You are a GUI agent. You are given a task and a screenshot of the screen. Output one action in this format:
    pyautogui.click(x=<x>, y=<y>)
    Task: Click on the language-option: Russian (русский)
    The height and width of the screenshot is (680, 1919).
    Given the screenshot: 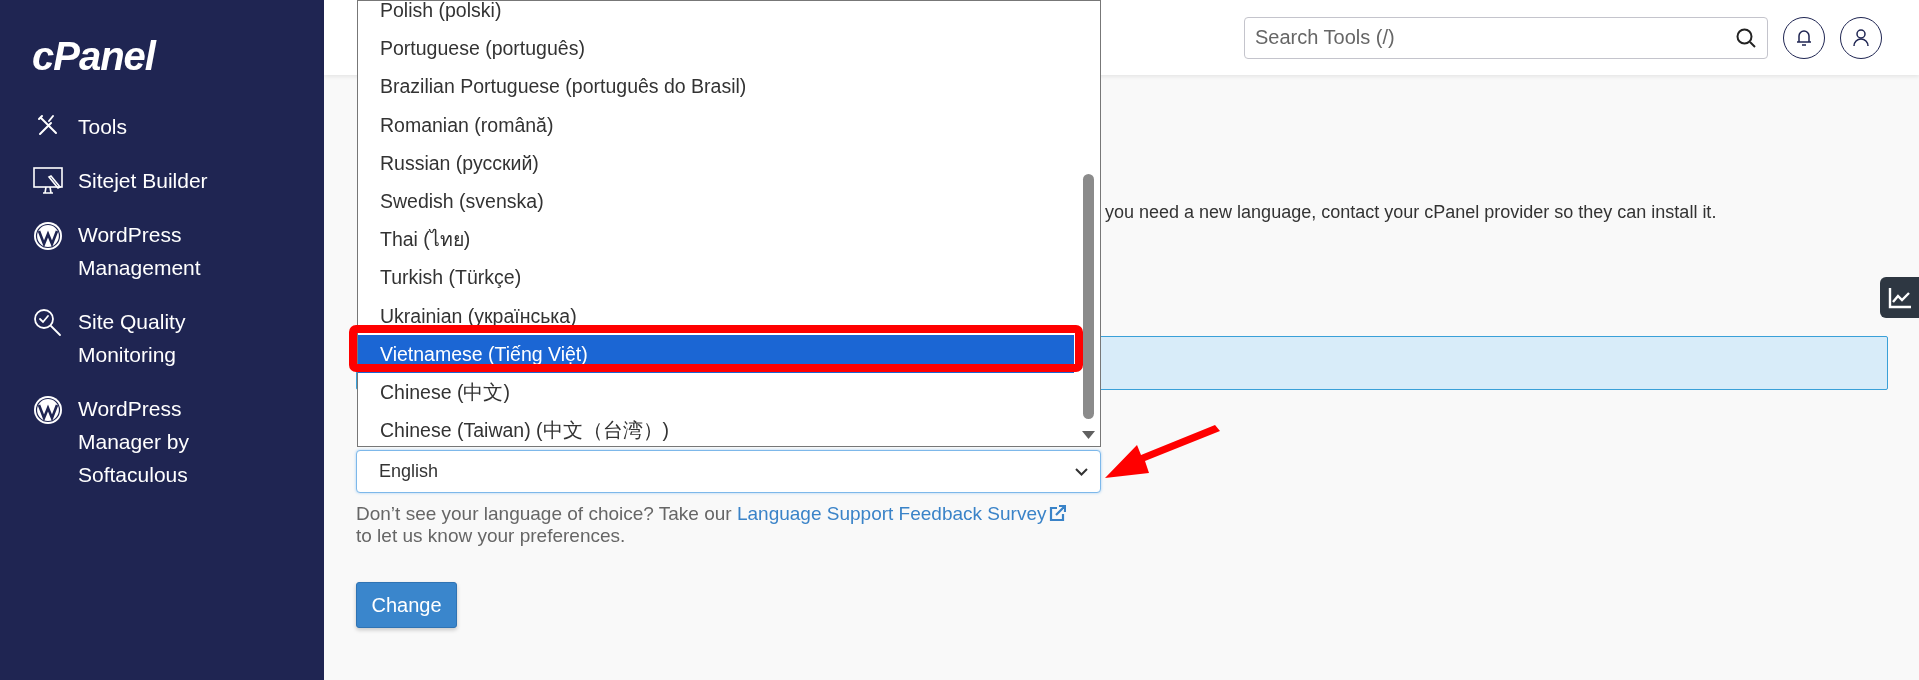 What is the action you would take?
    pyautogui.click(x=716, y=162)
    